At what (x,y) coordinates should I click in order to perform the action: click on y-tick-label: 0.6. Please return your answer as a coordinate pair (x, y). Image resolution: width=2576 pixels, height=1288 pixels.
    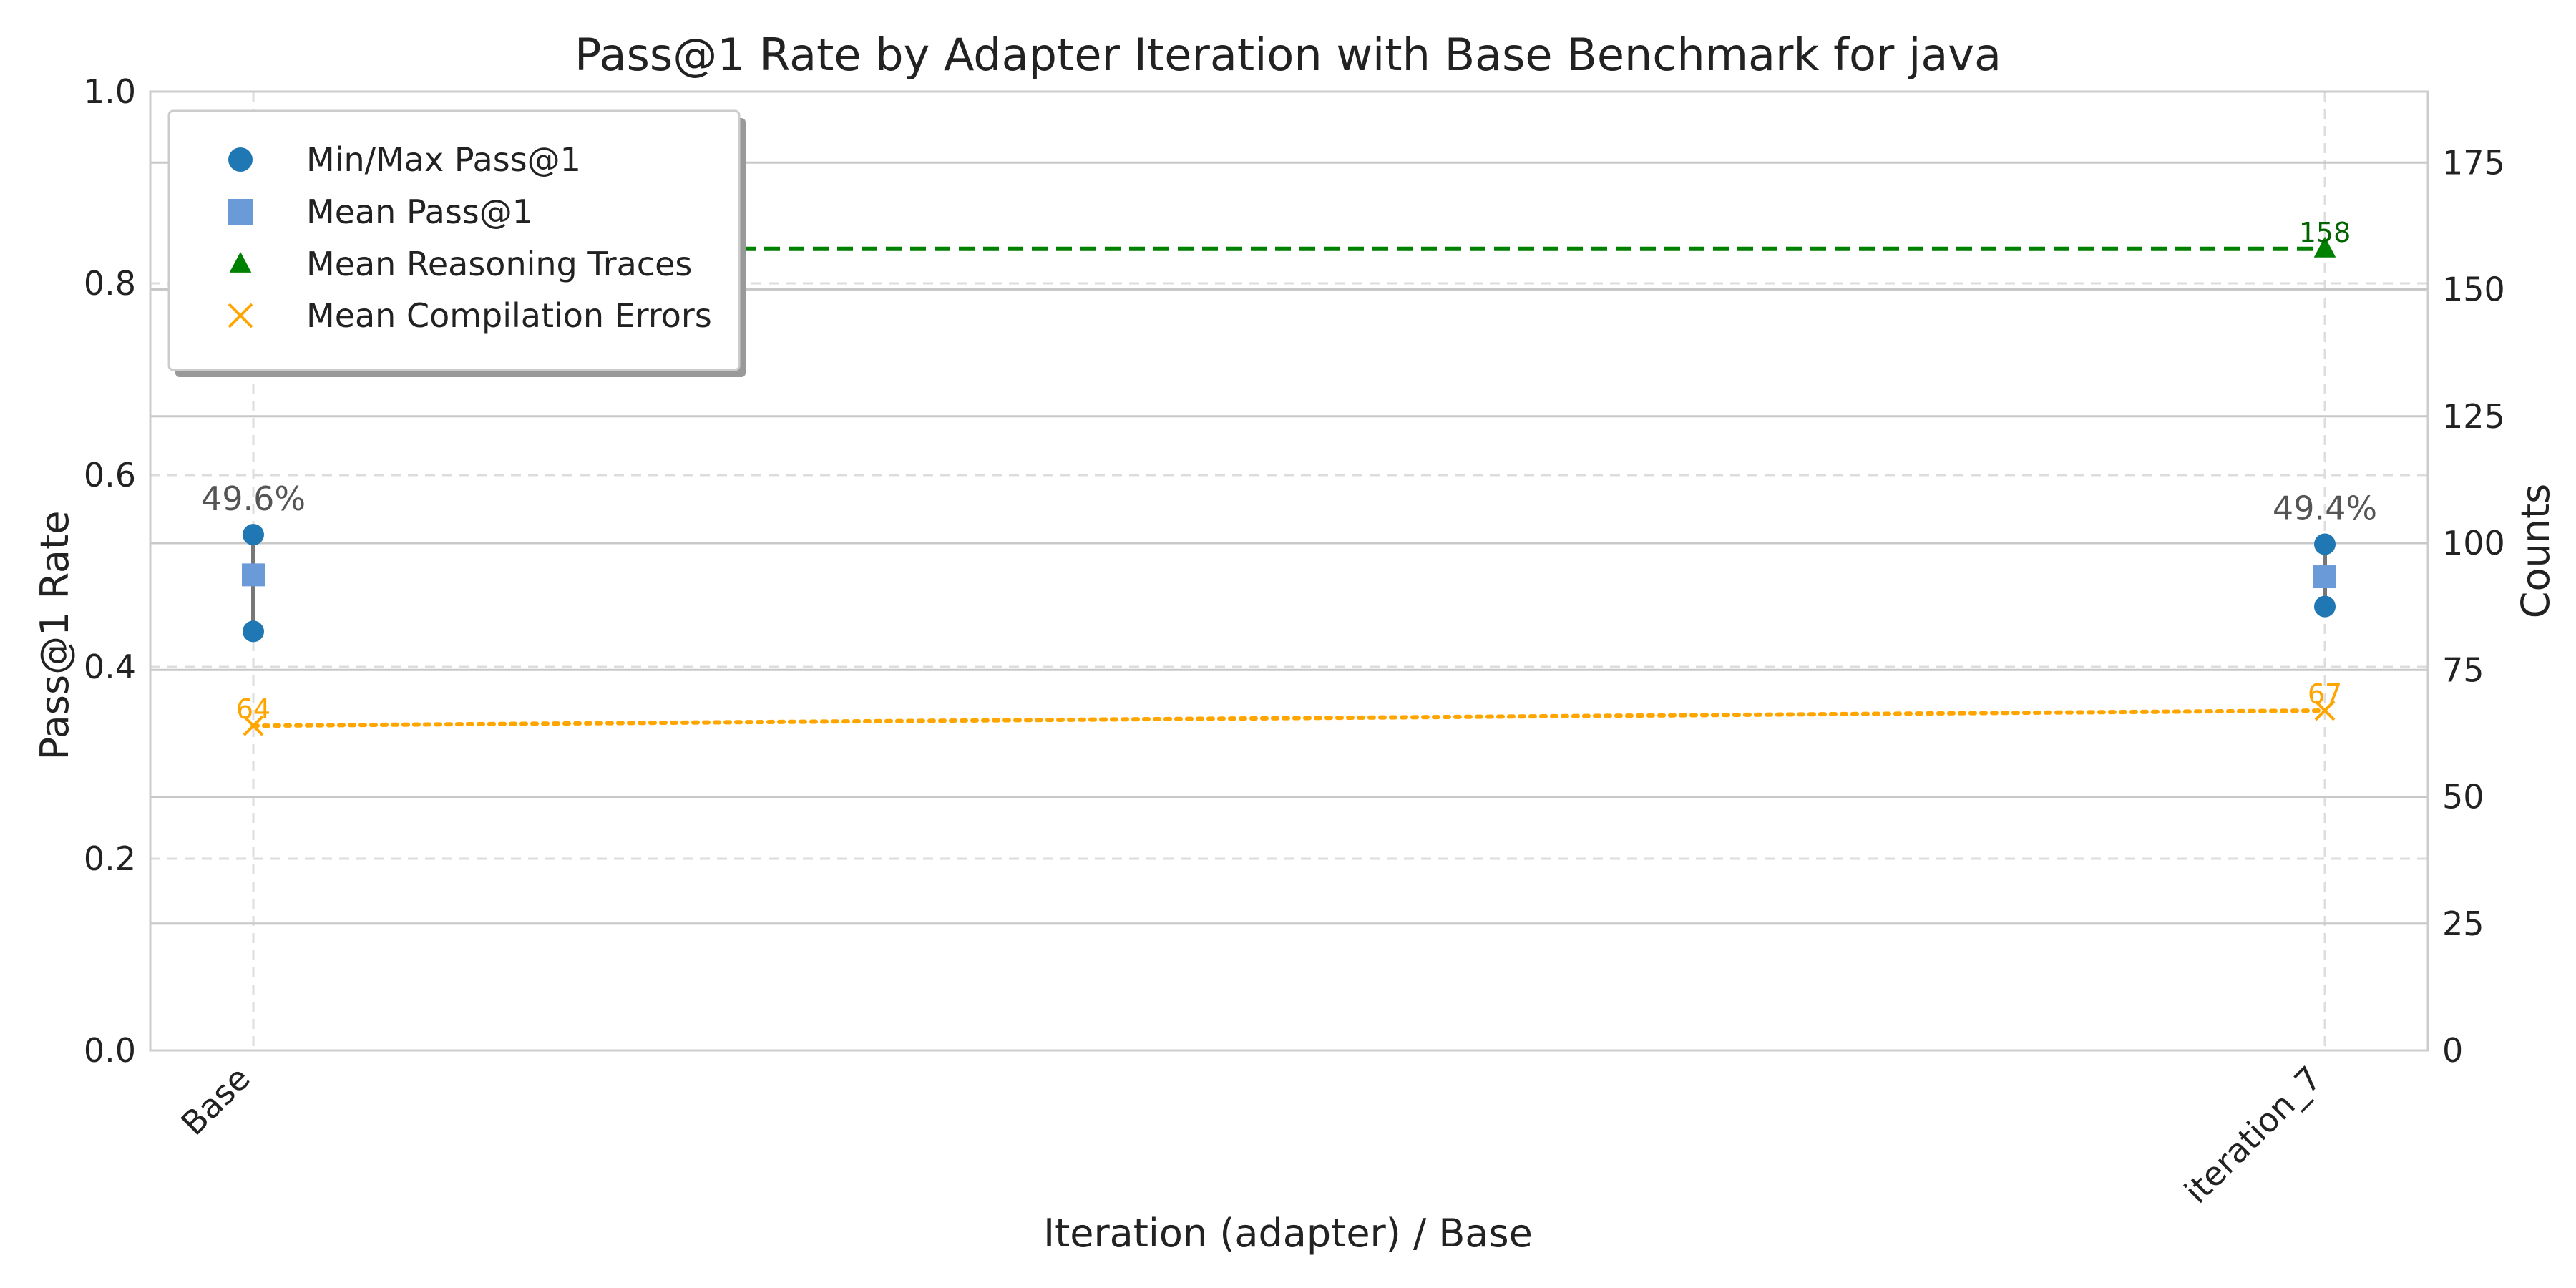
    Looking at the image, I should click on (110, 475).